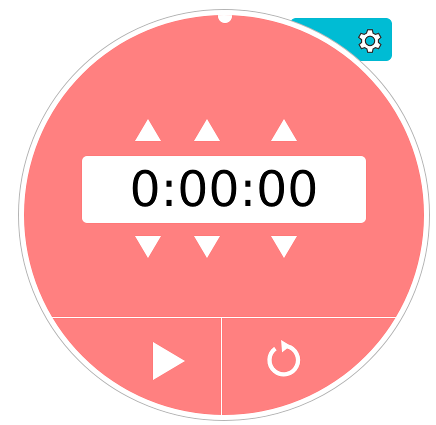 The height and width of the screenshot is (425, 436). Describe the element at coordinates (370, 40) in the screenshot. I see `settings-icon` at that location.